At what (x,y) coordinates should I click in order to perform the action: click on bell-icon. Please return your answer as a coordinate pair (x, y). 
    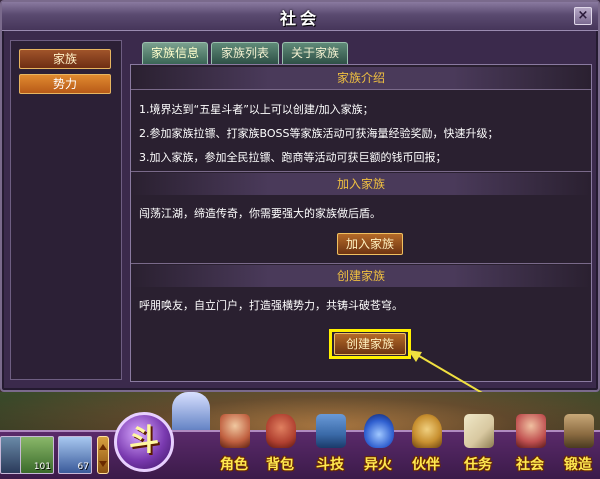
    Looking at the image, I should click on (427, 431).